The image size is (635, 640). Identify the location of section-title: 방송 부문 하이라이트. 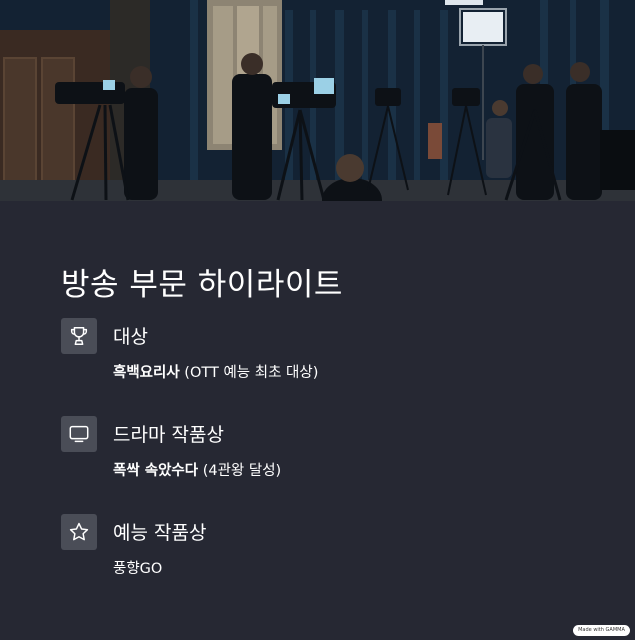
(202, 285).